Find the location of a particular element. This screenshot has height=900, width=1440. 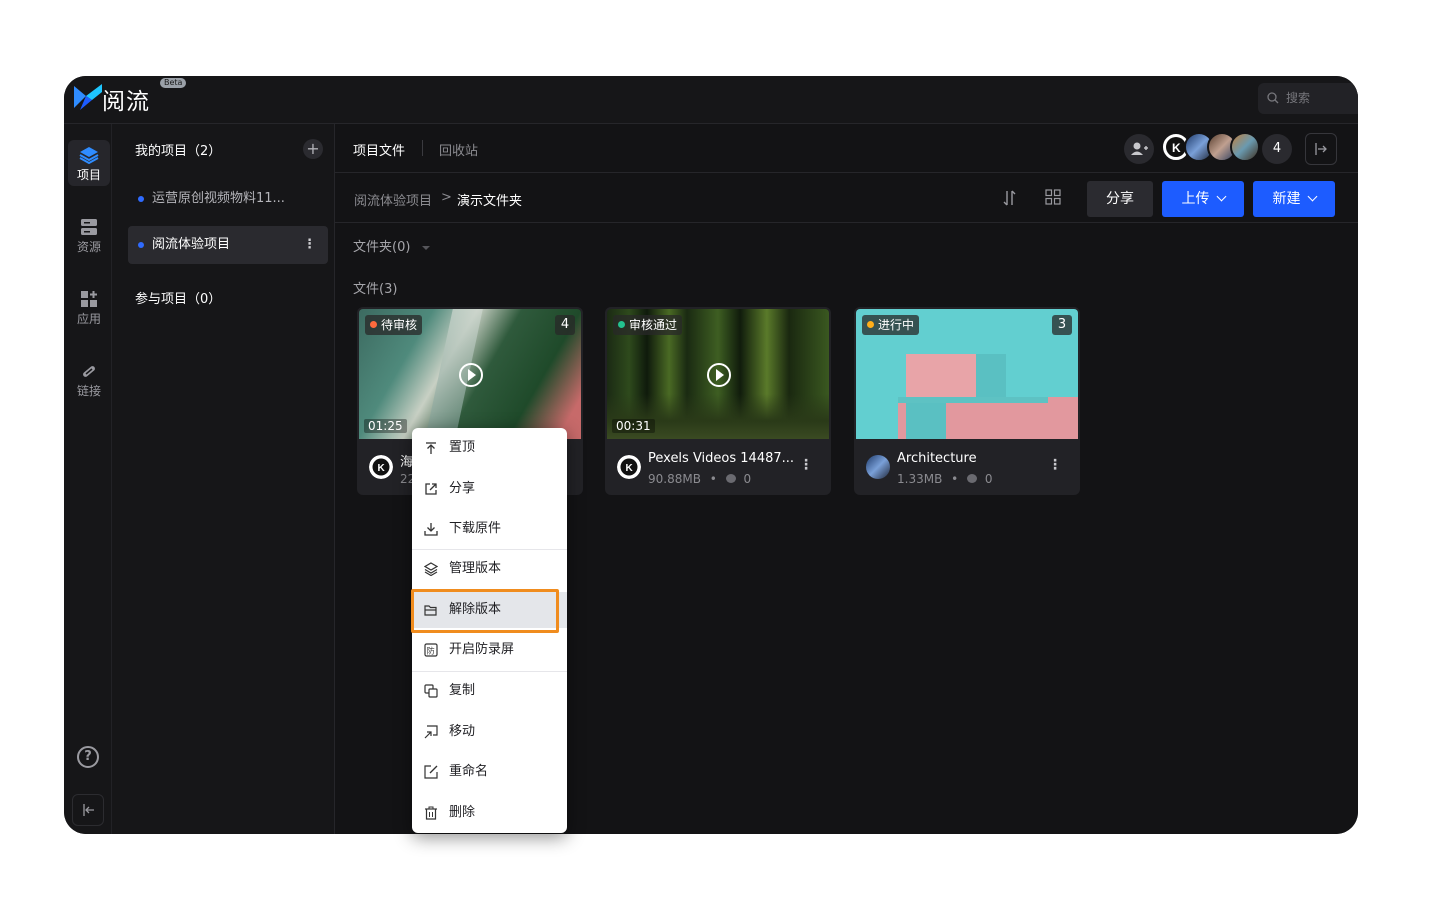

status-label: 待审核 is located at coordinates (399, 325).